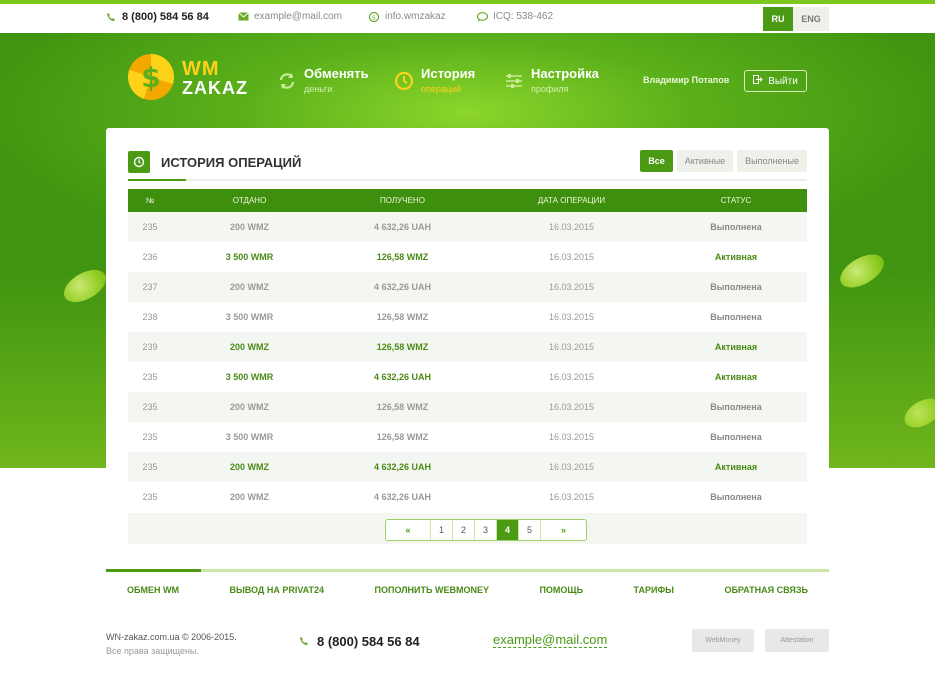  I want to click on pager-page: 5, so click(530, 530).